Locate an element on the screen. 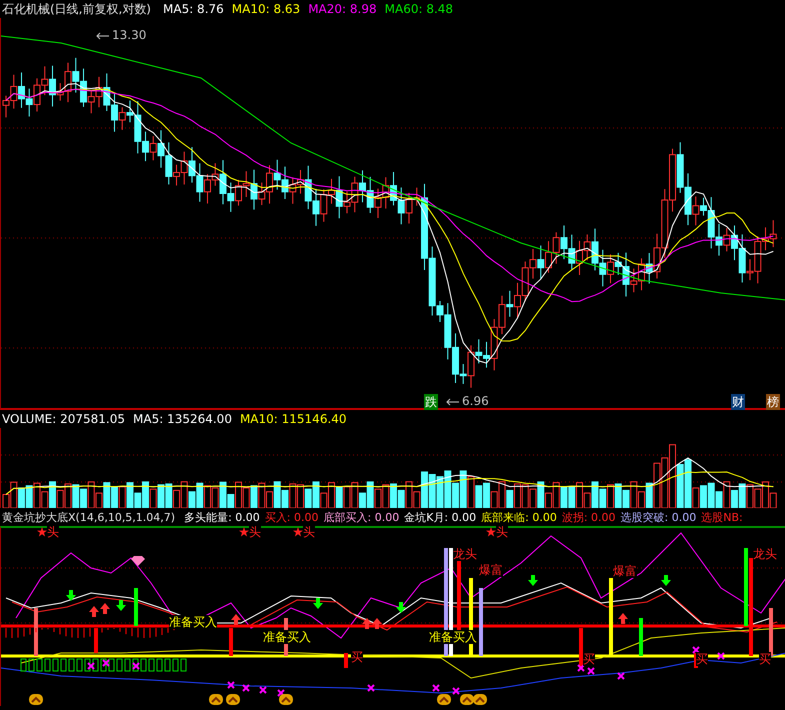  price-label: 6.96 is located at coordinates (475, 401).